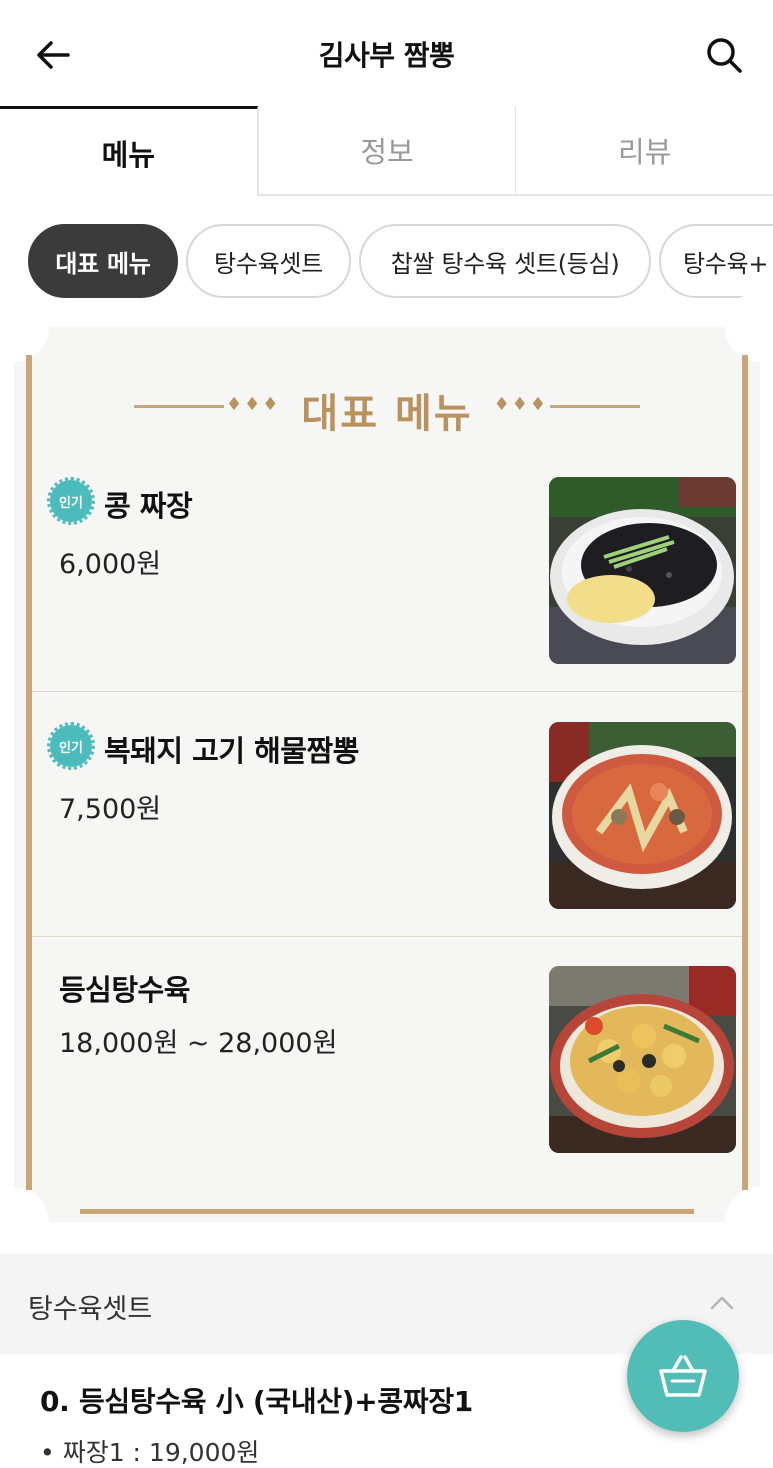 This screenshot has width=773, height=1468. Describe the element at coordinates (642, 1059) in the screenshot. I see `tangsuyuk-photo` at that location.